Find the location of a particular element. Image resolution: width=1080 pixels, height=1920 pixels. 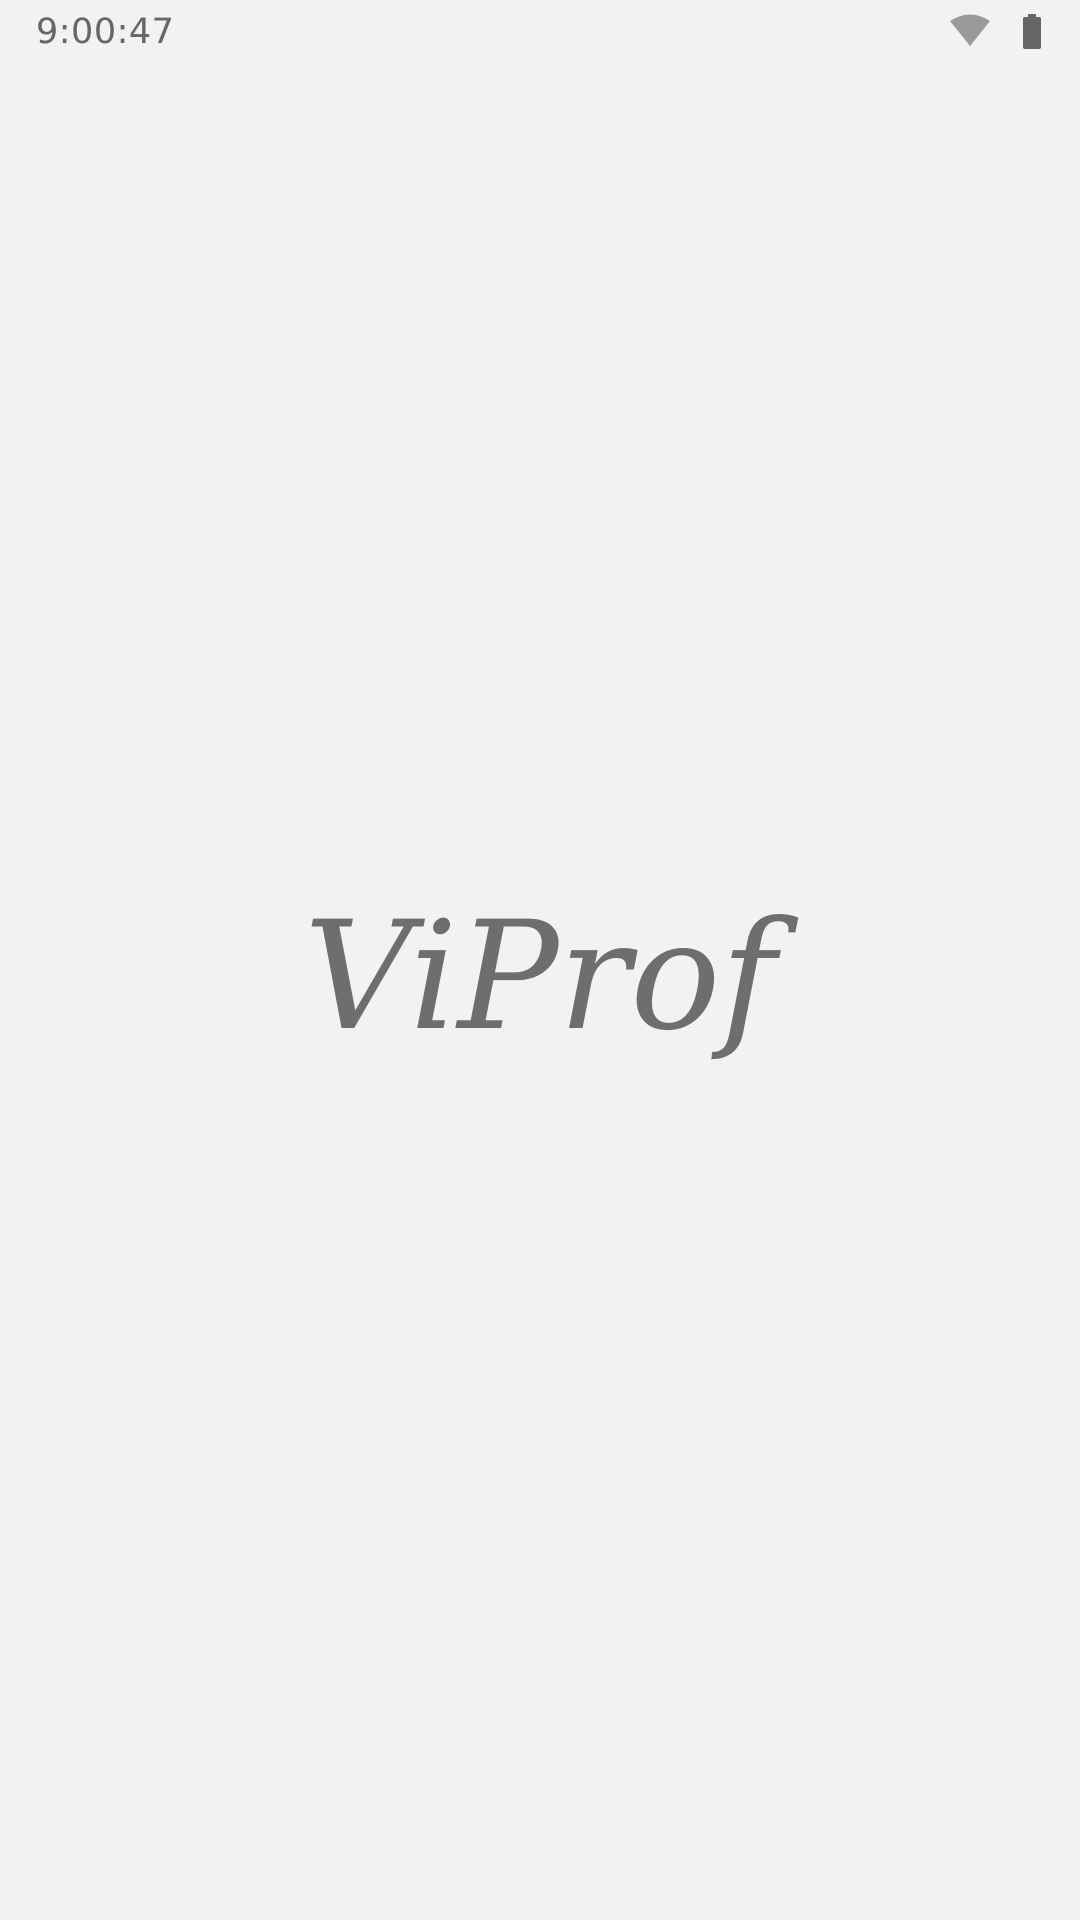

wifi-icon is located at coordinates (970, 32).